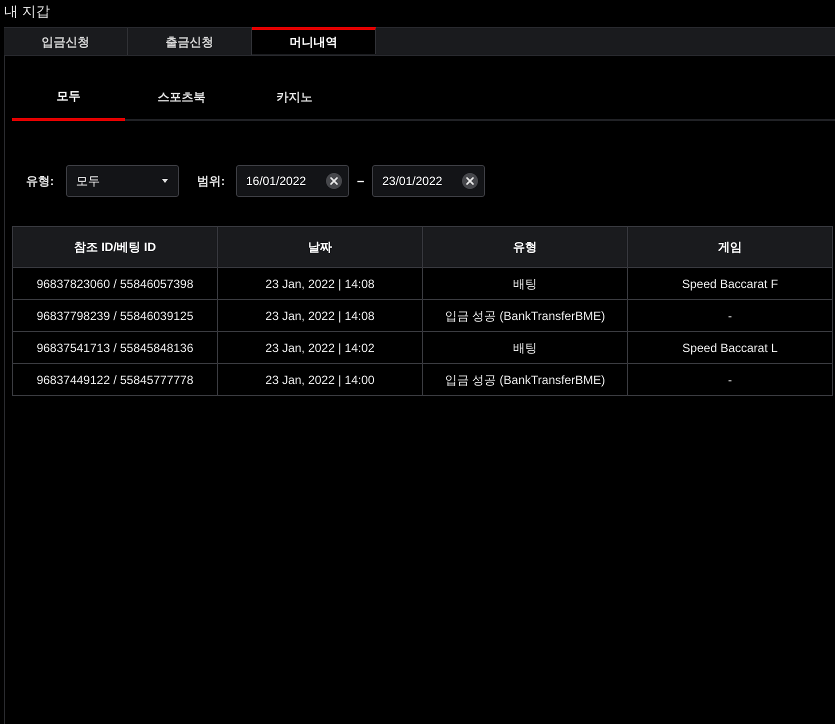  What do you see at coordinates (115, 316) in the screenshot?
I see `table-cell: 96837798239 / 55846039125` at bounding box center [115, 316].